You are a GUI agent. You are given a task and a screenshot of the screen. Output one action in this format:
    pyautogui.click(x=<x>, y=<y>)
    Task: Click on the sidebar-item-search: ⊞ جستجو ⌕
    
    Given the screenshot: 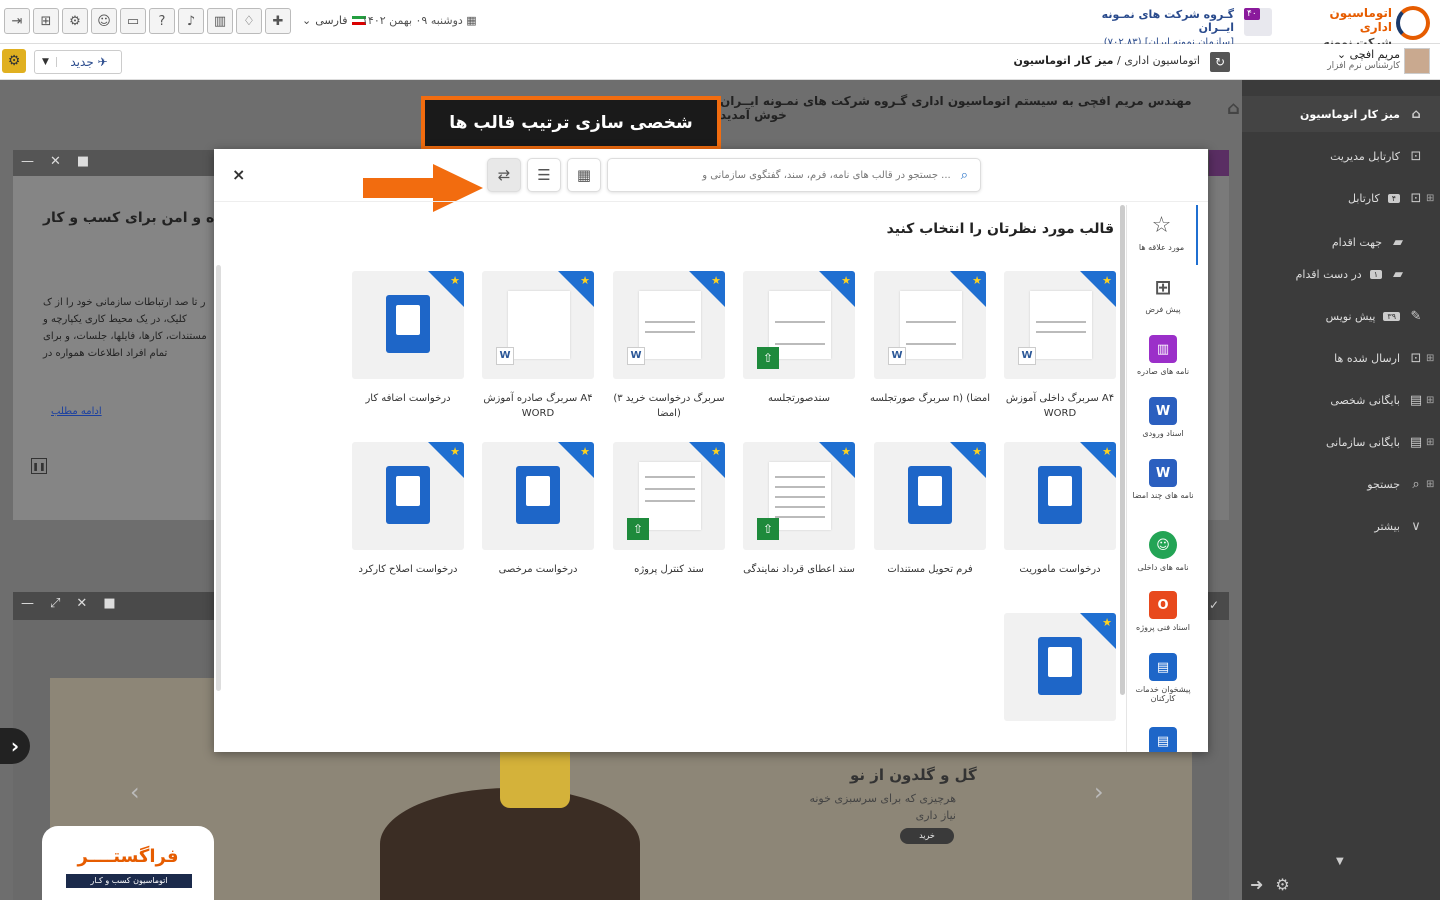 What is the action you would take?
    pyautogui.click(x=1341, y=484)
    